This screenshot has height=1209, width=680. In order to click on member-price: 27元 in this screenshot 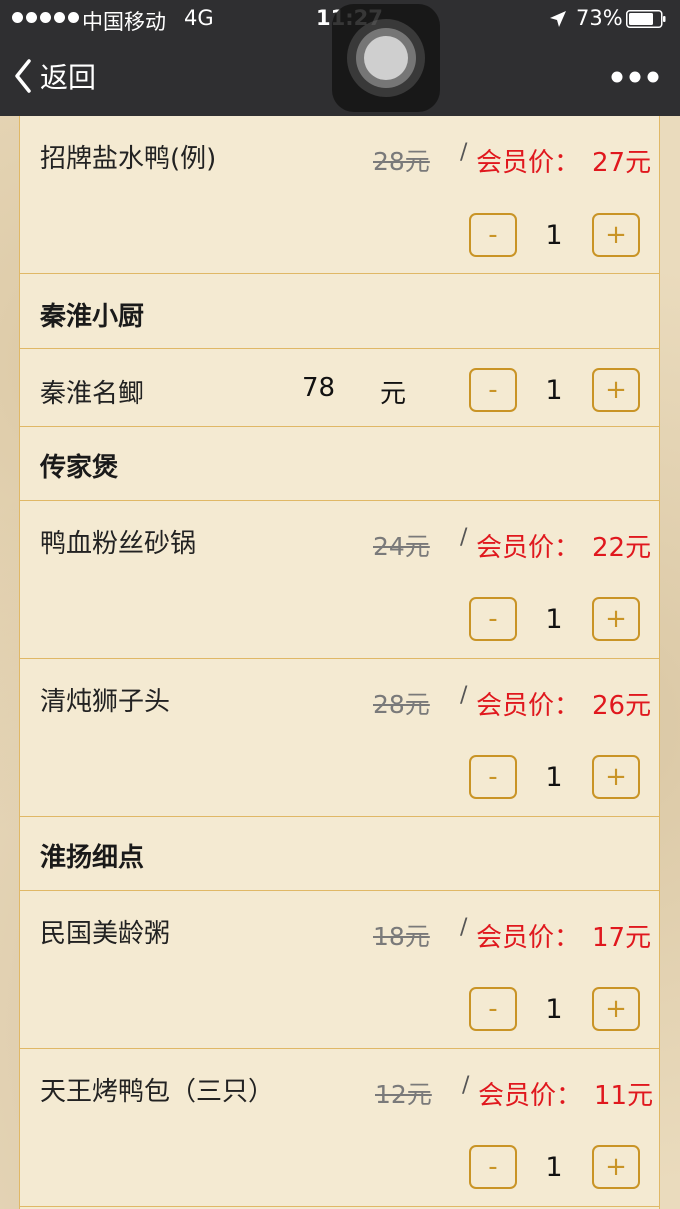, I will do `click(622, 163)`.